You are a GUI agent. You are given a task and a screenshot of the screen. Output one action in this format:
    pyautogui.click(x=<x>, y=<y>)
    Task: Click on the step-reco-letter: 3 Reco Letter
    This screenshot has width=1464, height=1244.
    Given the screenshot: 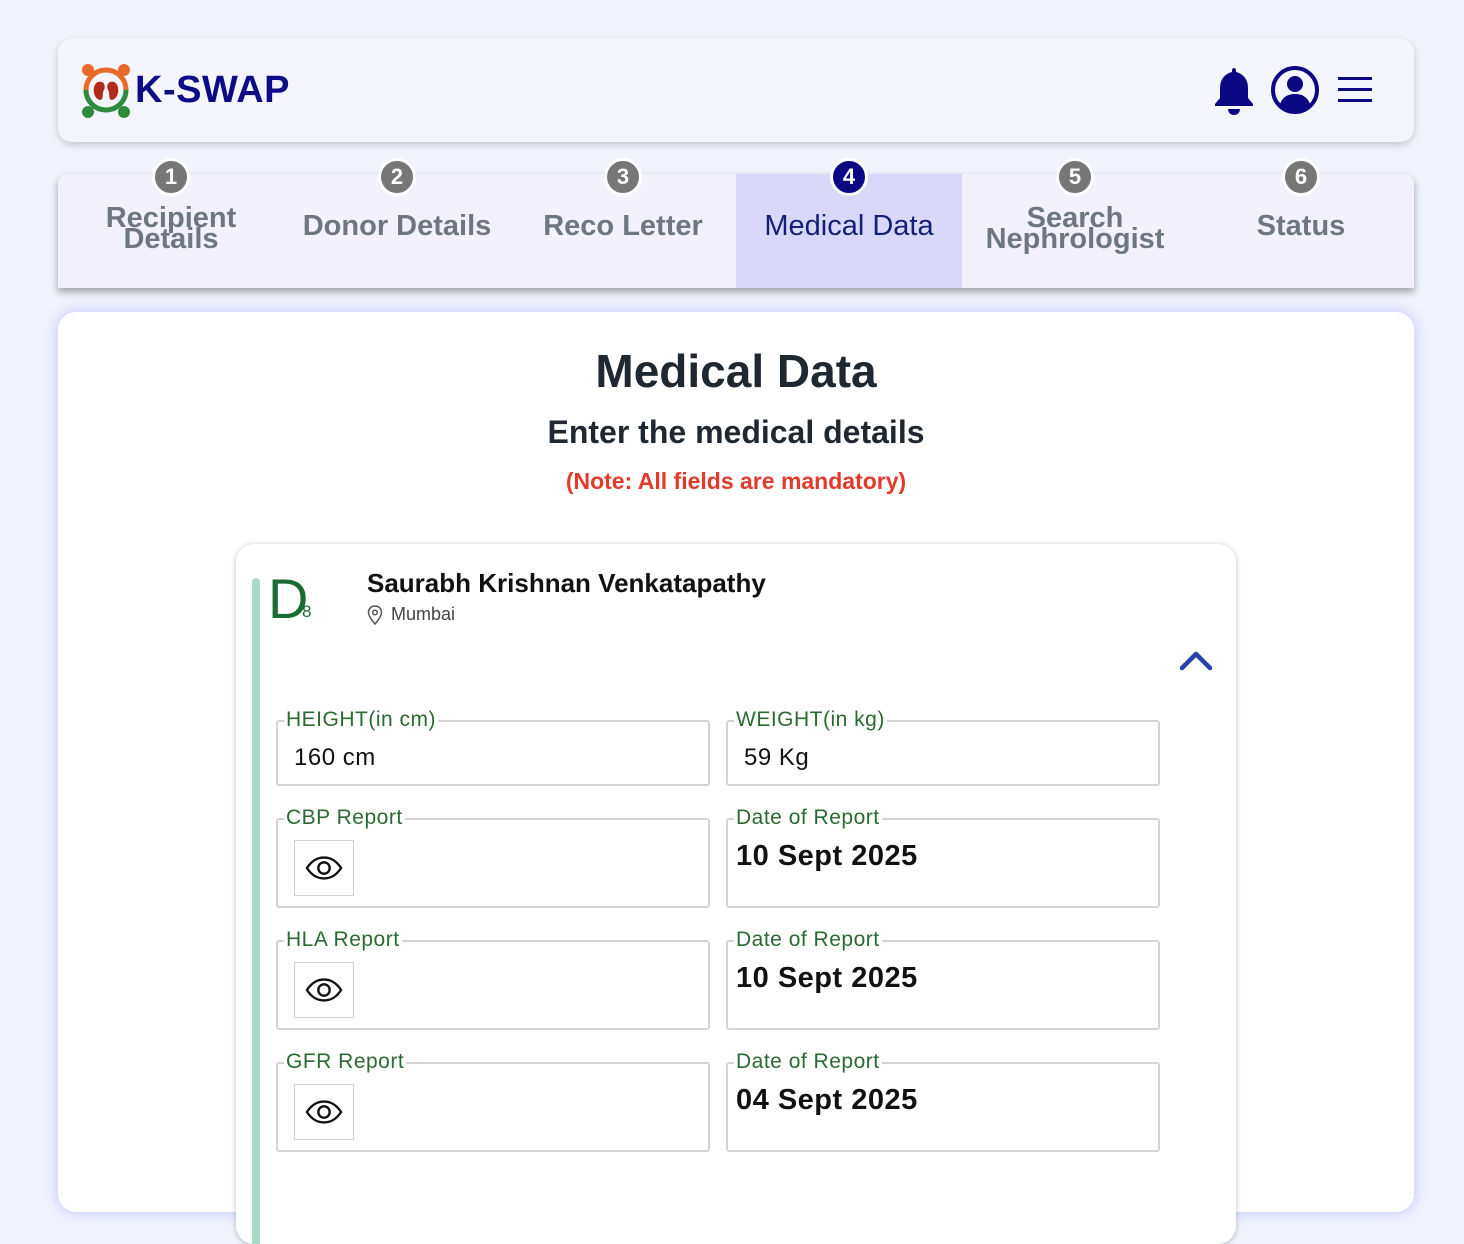 What is the action you would take?
    pyautogui.click(x=623, y=223)
    